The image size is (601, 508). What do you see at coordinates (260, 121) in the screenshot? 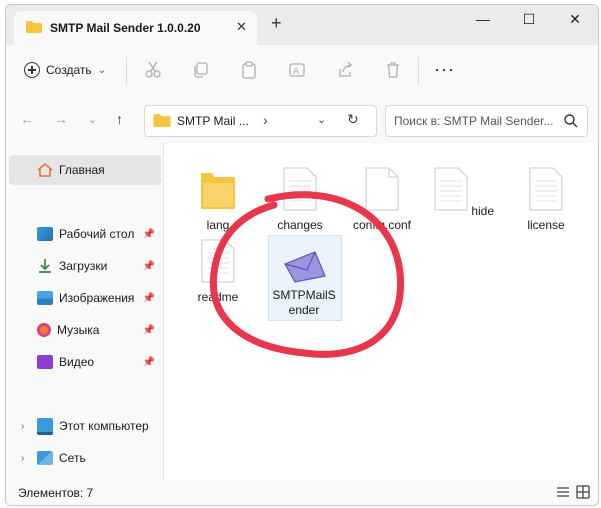
I see `address-bar: SMTP Mail ... › ⌄ ↻` at bounding box center [260, 121].